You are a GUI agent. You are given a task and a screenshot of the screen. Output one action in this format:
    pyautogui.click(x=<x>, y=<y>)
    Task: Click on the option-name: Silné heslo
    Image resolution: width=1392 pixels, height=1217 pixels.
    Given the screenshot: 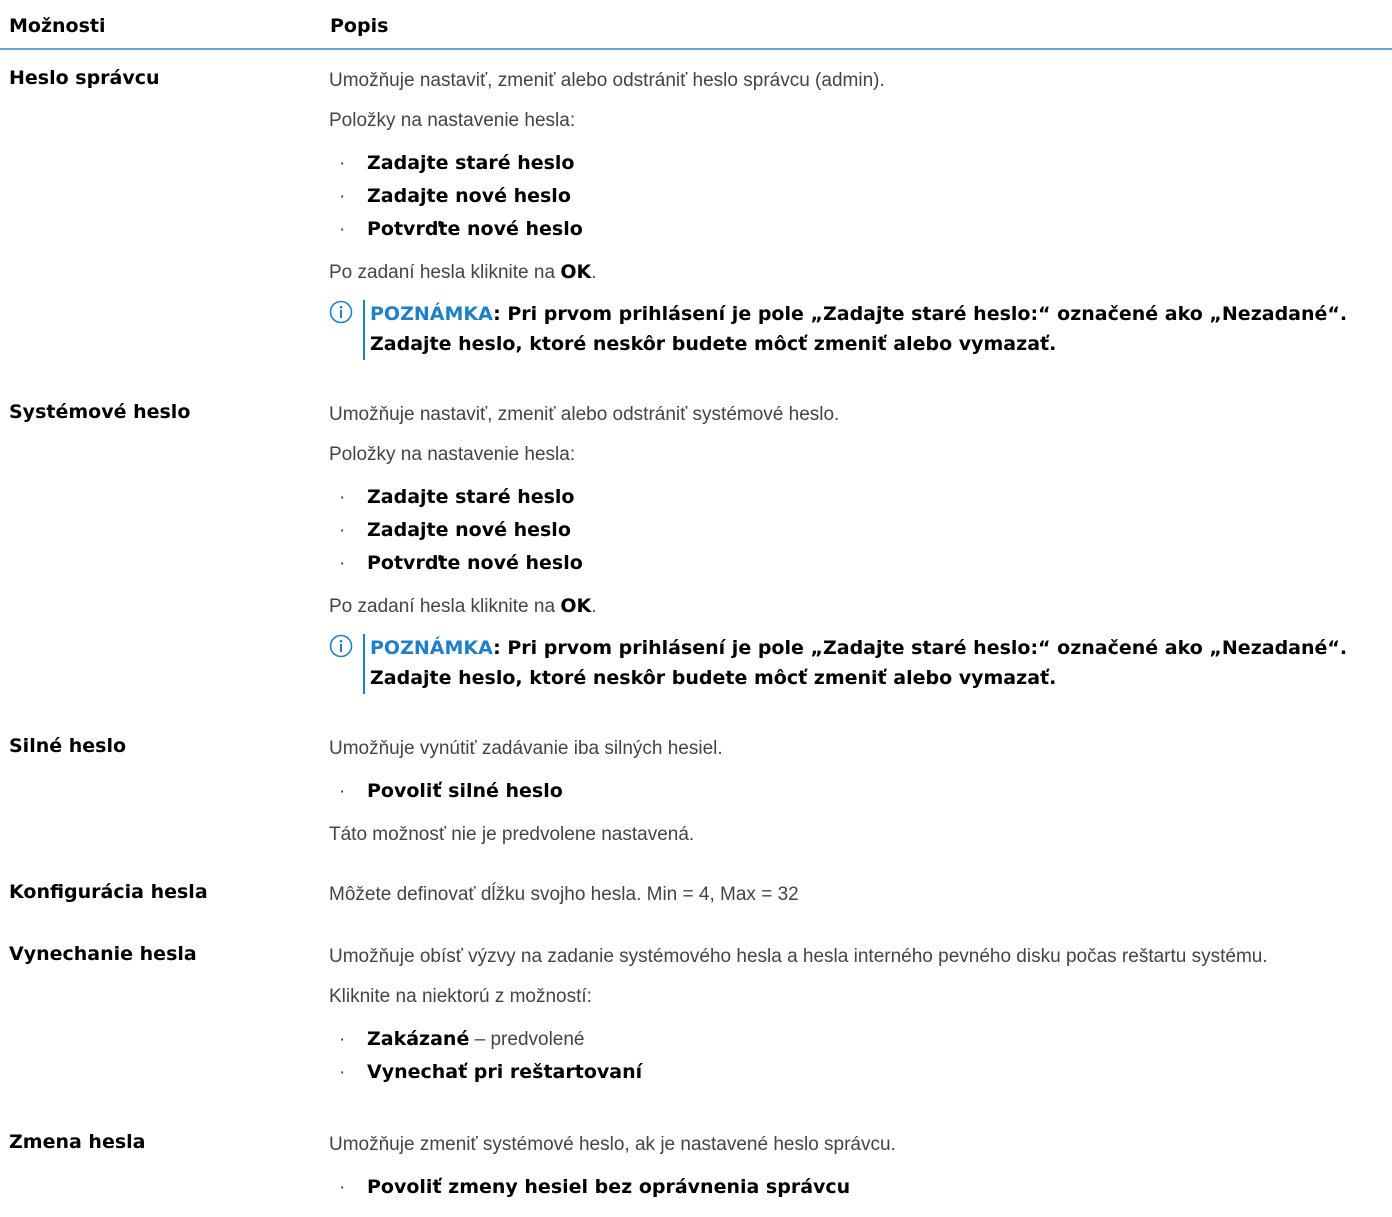 What is the action you would take?
    pyautogui.click(x=68, y=746)
    